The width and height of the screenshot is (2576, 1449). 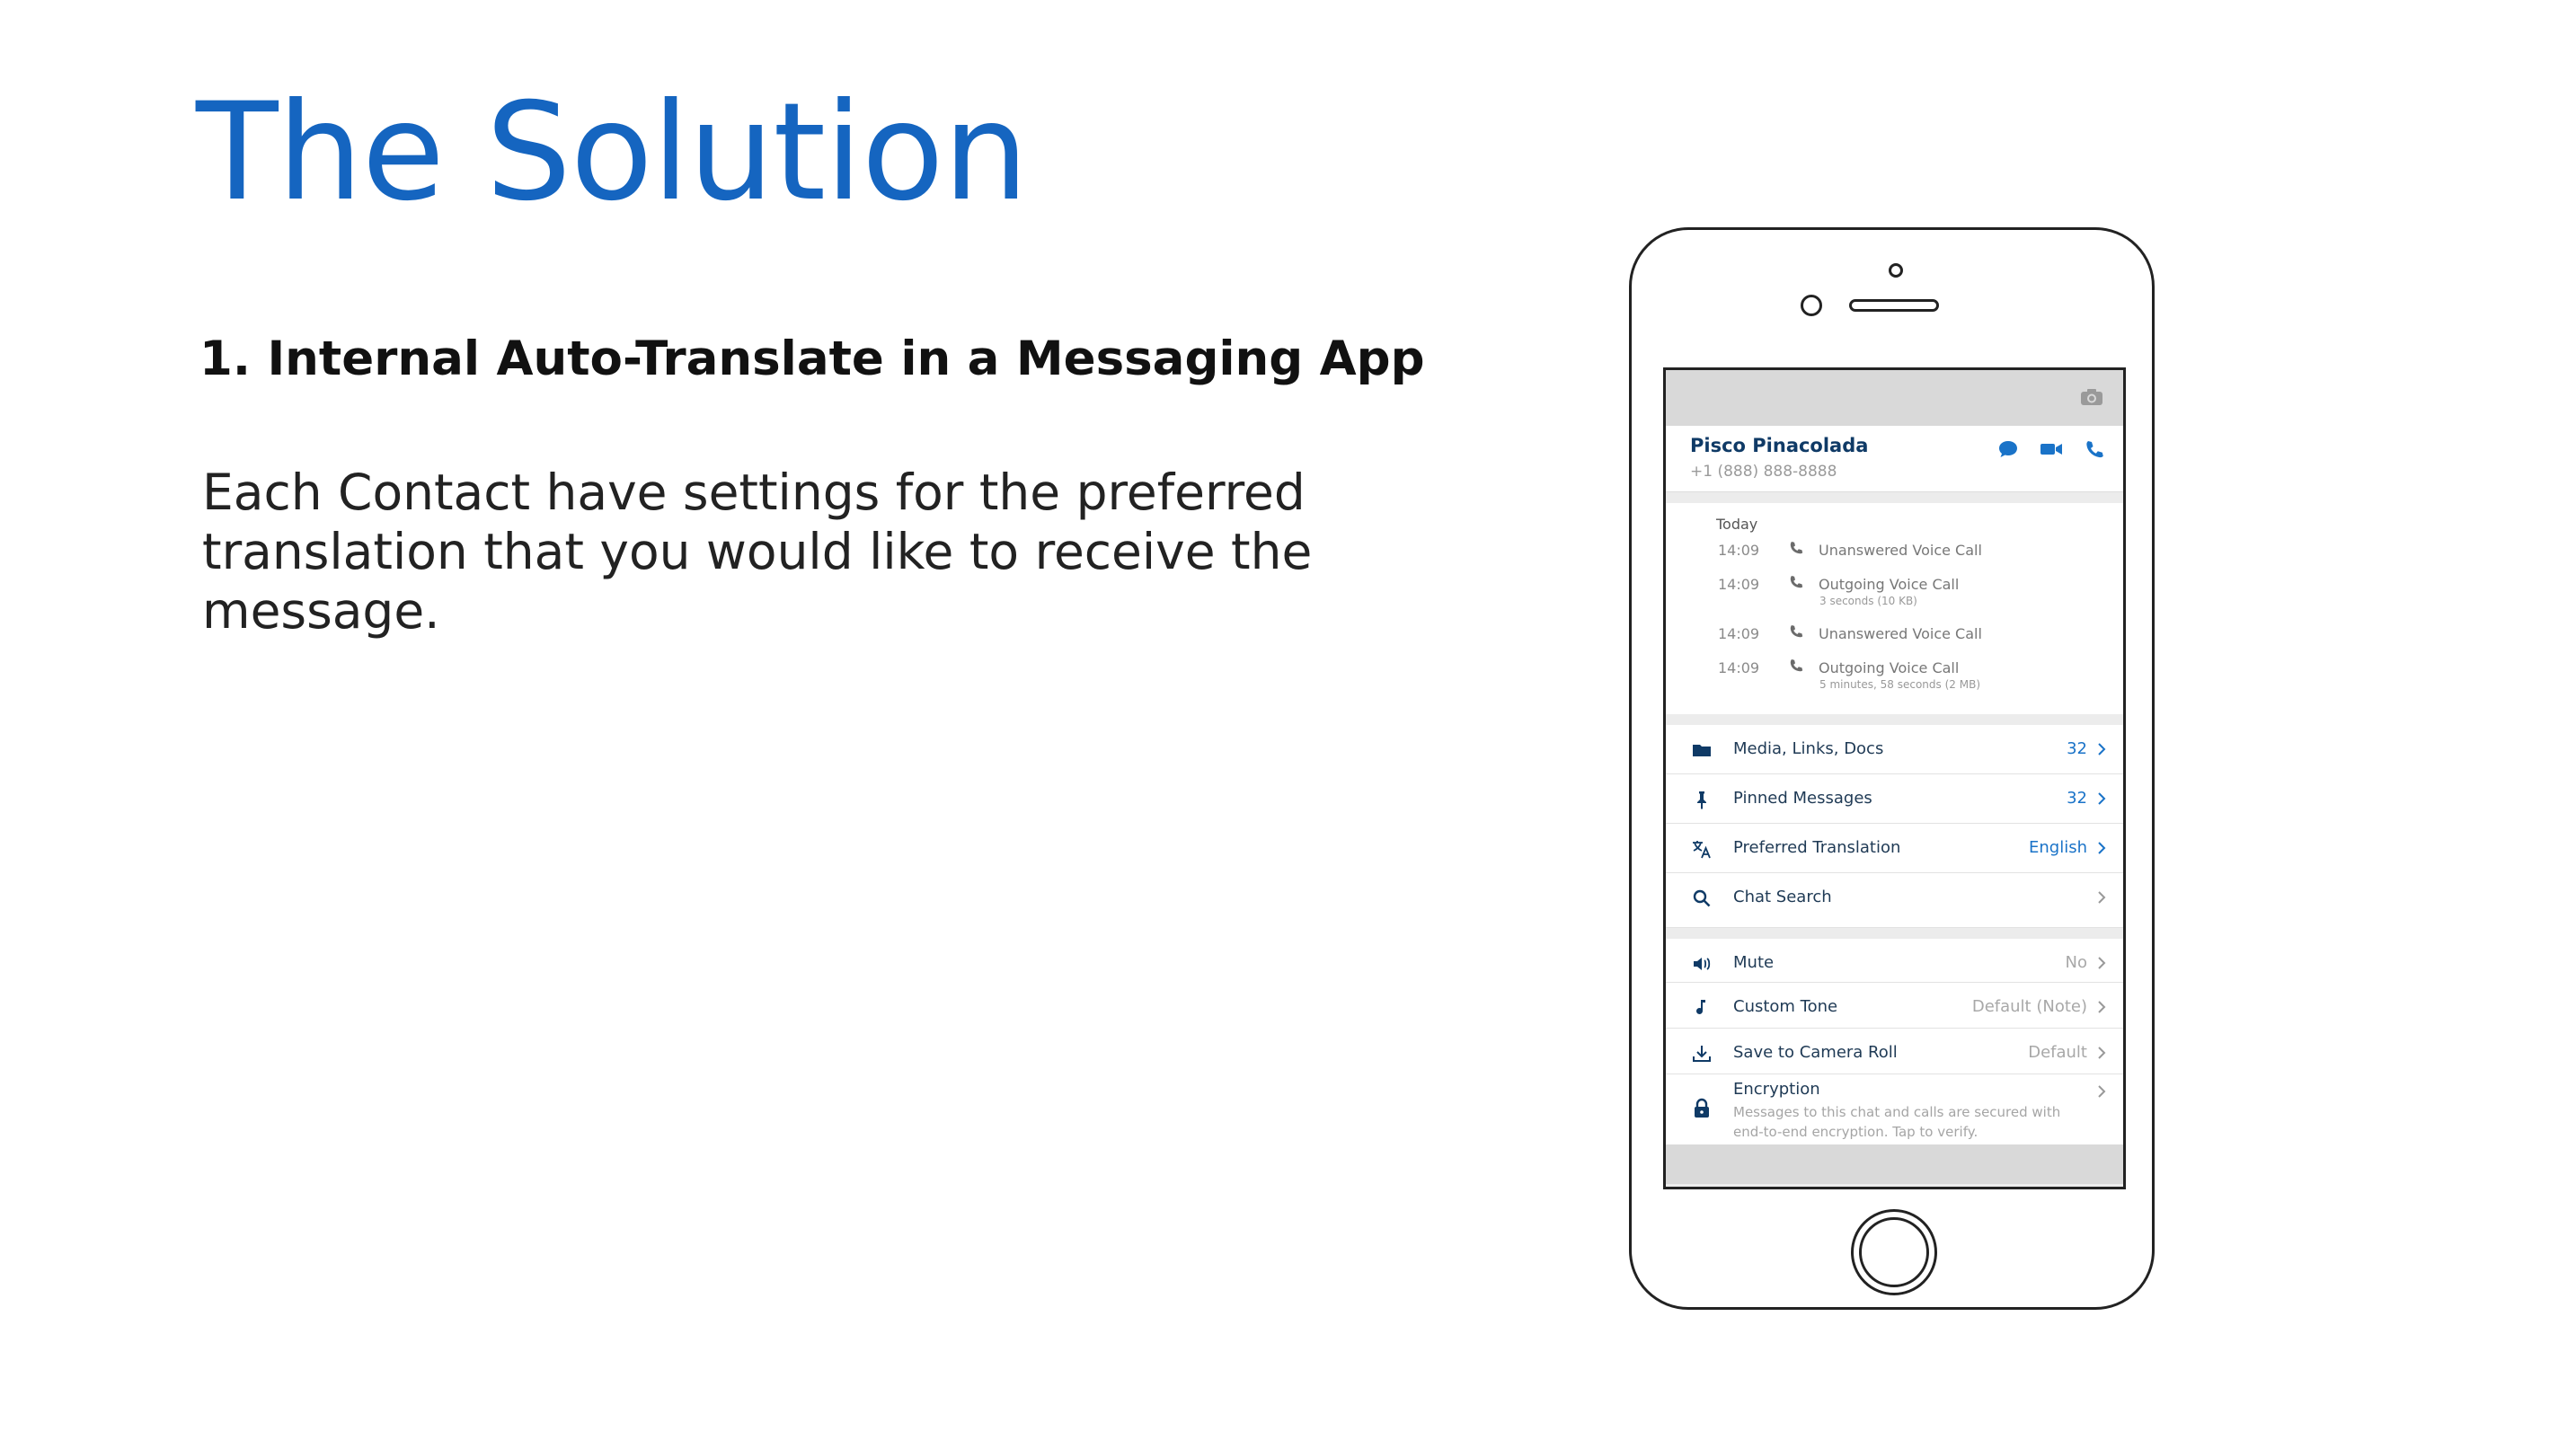 What do you see at coordinates (1777, 1090) in the screenshot?
I see `settings-row-label: Encryption` at bounding box center [1777, 1090].